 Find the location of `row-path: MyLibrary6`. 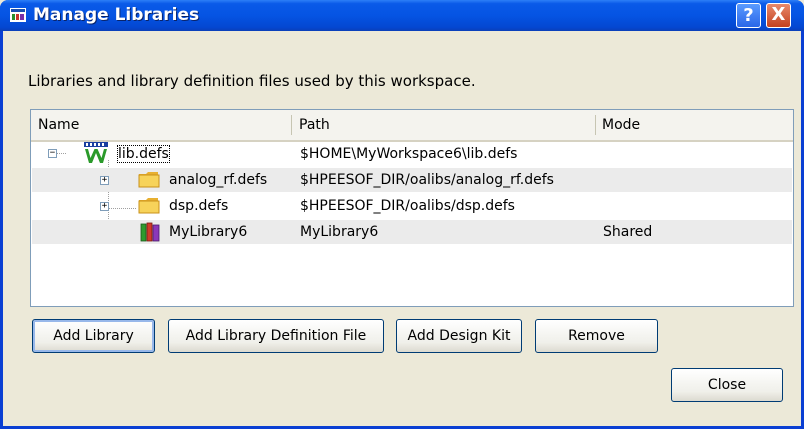

row-path: MyLibrary6 is located at coordinates (339, 232).